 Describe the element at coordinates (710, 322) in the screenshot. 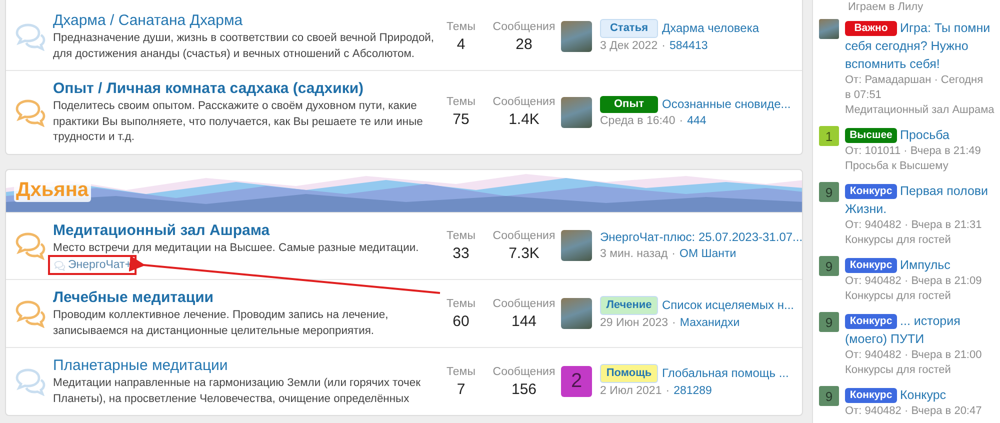

I see `user-link: Маханидхи` at that location.